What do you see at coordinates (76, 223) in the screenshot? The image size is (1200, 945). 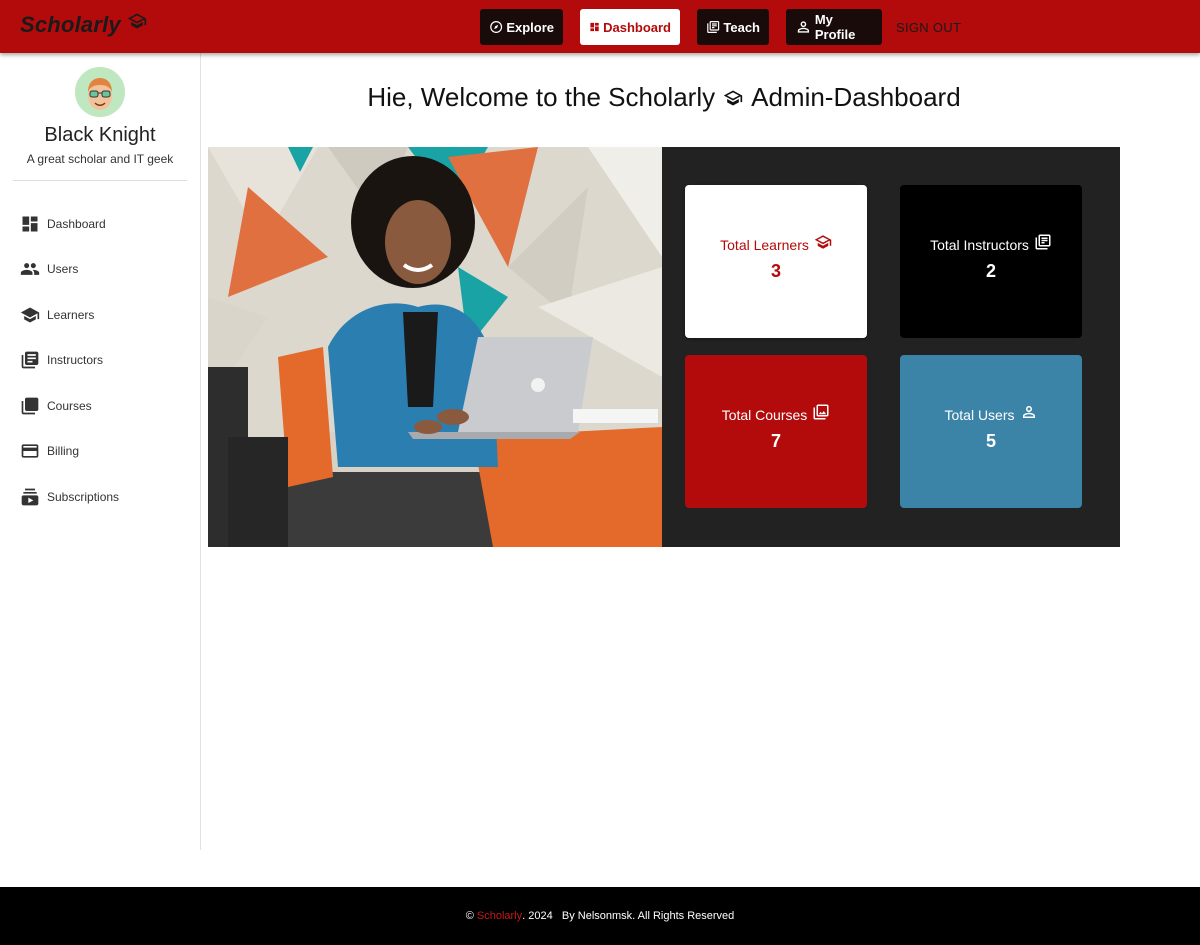 I see `sidebar-item-label: Dashboard` at bounding box center [76, 223].